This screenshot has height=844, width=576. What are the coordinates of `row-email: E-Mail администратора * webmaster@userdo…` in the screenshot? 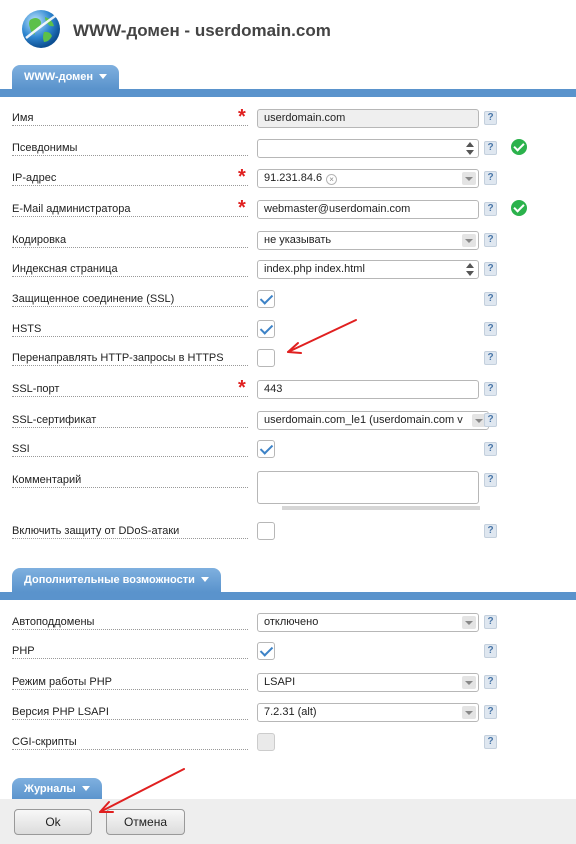 It's located at (288, 210).